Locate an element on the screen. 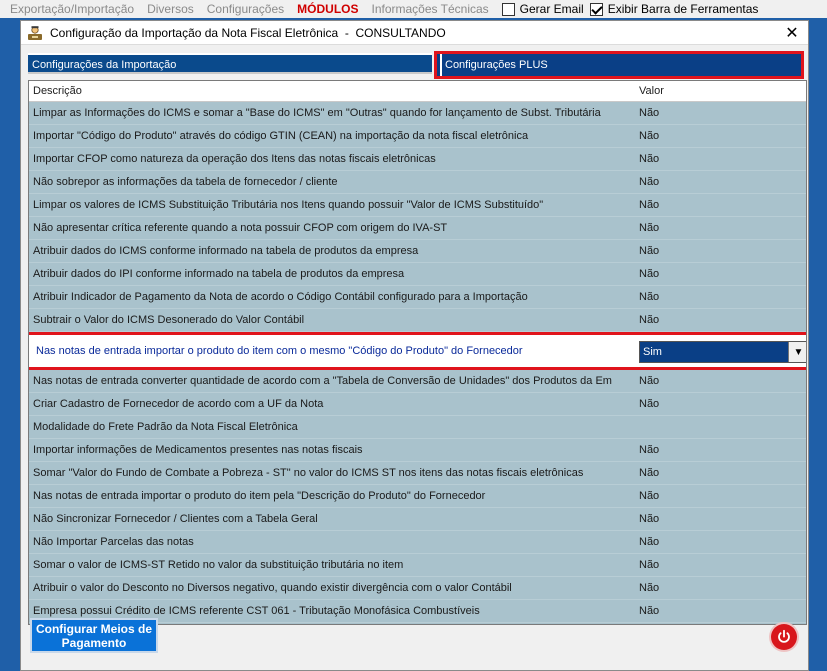 Image resolution: width=827 pixels, height=671 pixels. table-row: Não Importar Parcelas das notas Não is located at coordinates (417, 542).